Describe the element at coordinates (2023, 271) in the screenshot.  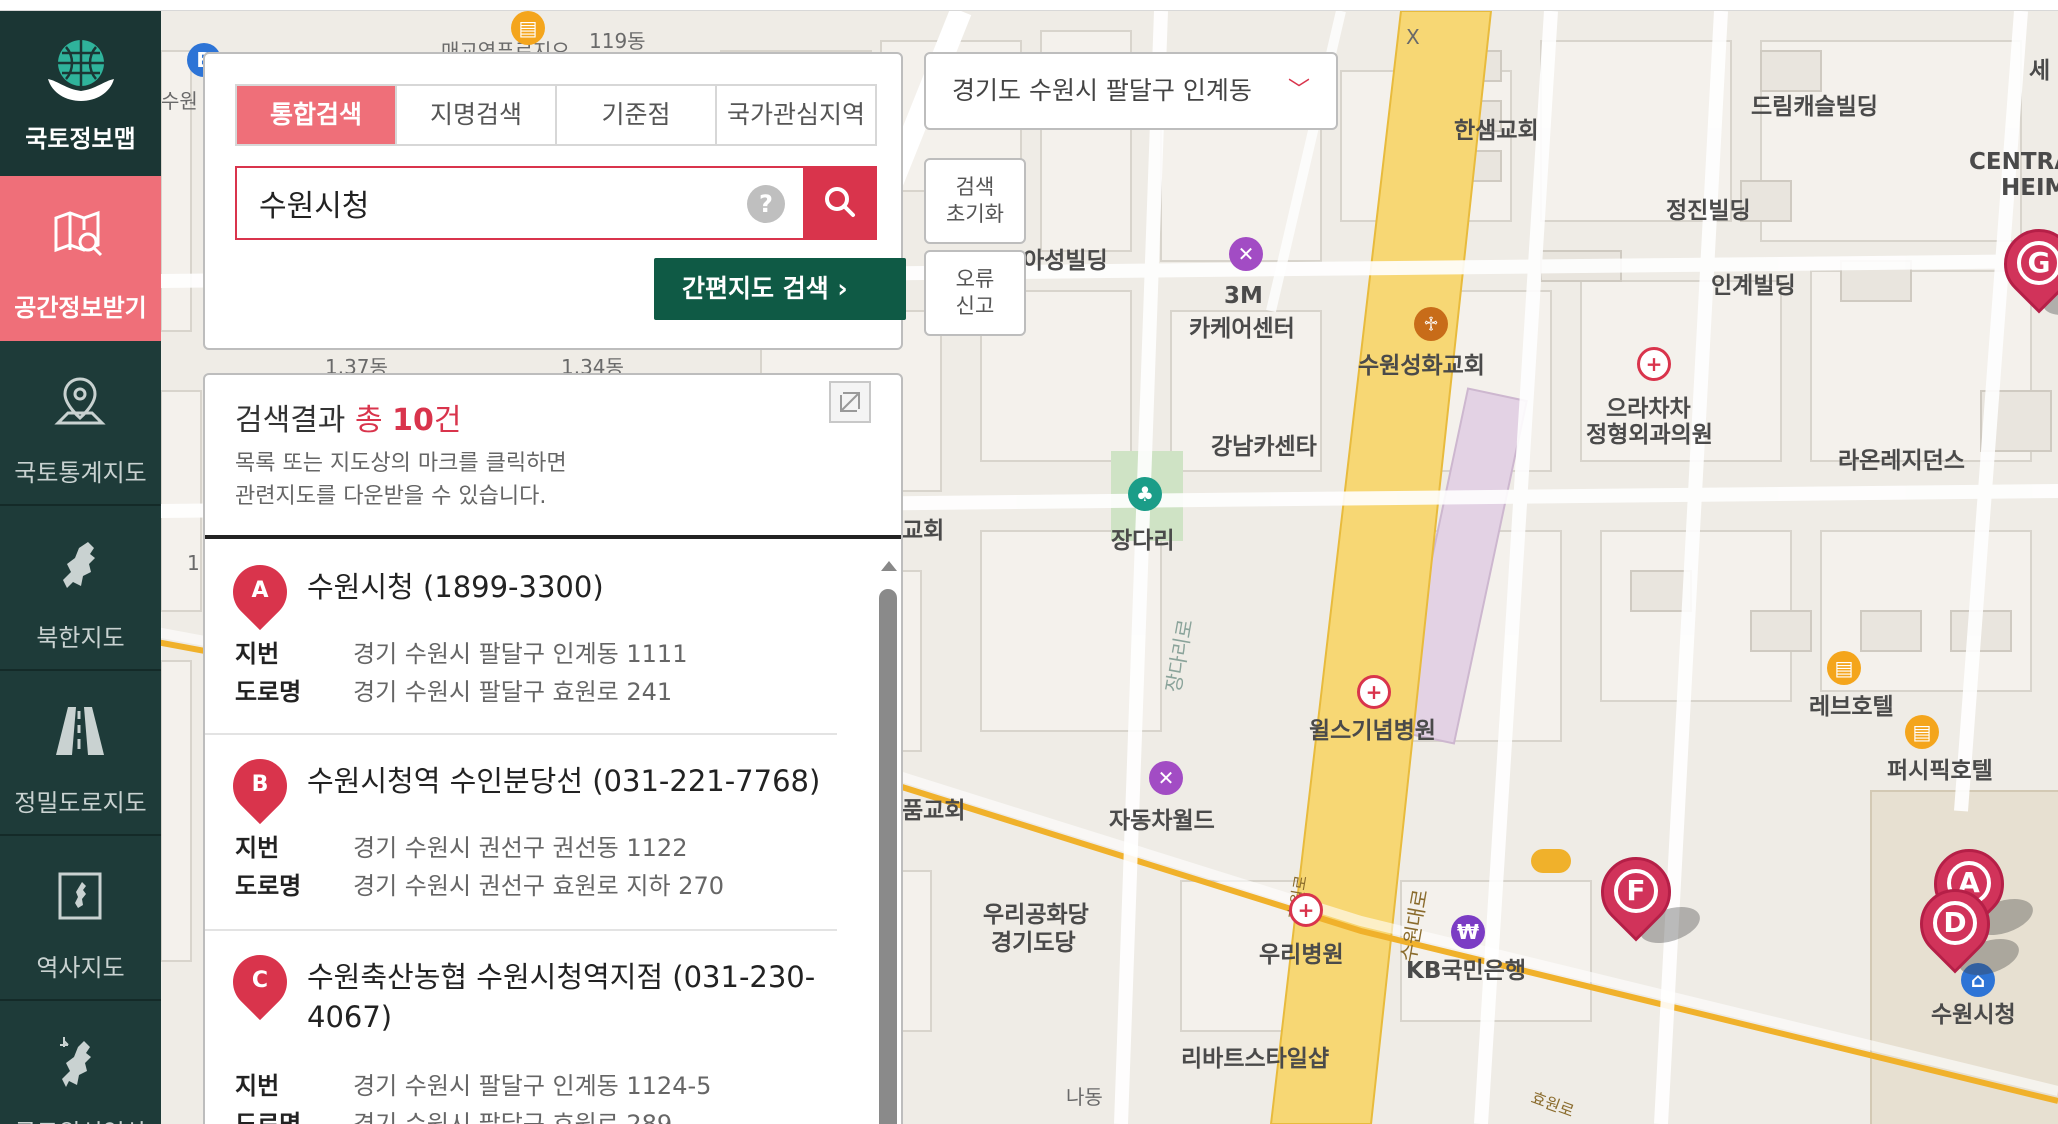
I see `map-marker-g: G` at that location.